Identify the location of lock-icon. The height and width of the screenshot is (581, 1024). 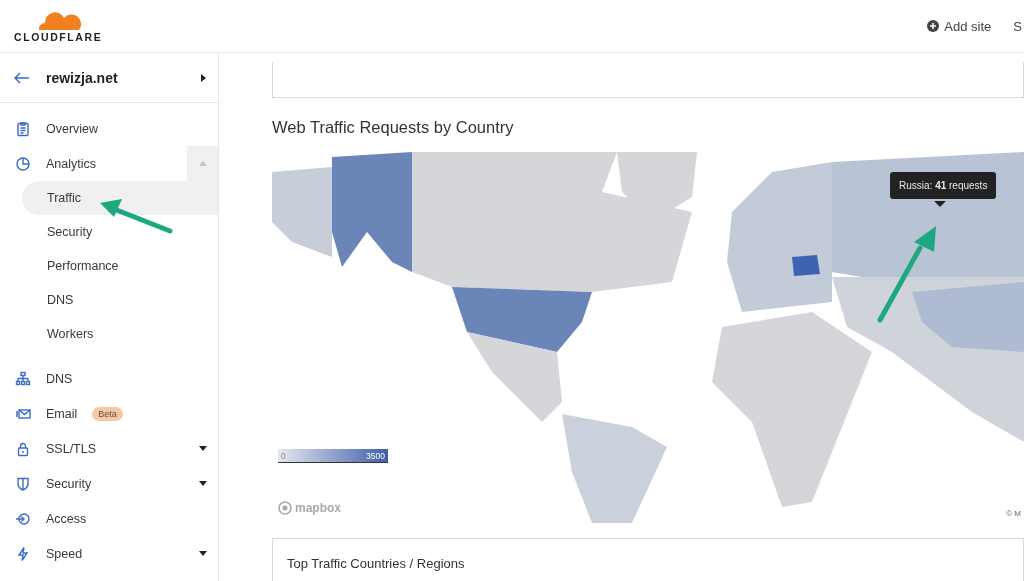
(23, 448).